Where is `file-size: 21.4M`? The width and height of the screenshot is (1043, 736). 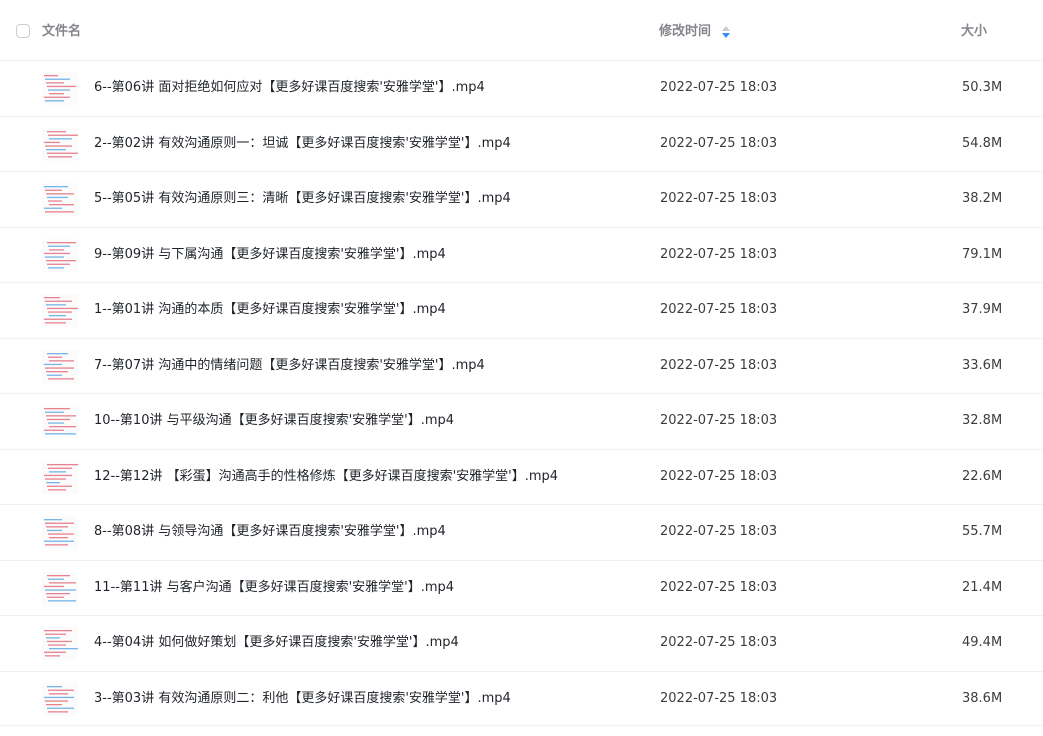 file-size: 21.4M is located at coordinates (982, 587).